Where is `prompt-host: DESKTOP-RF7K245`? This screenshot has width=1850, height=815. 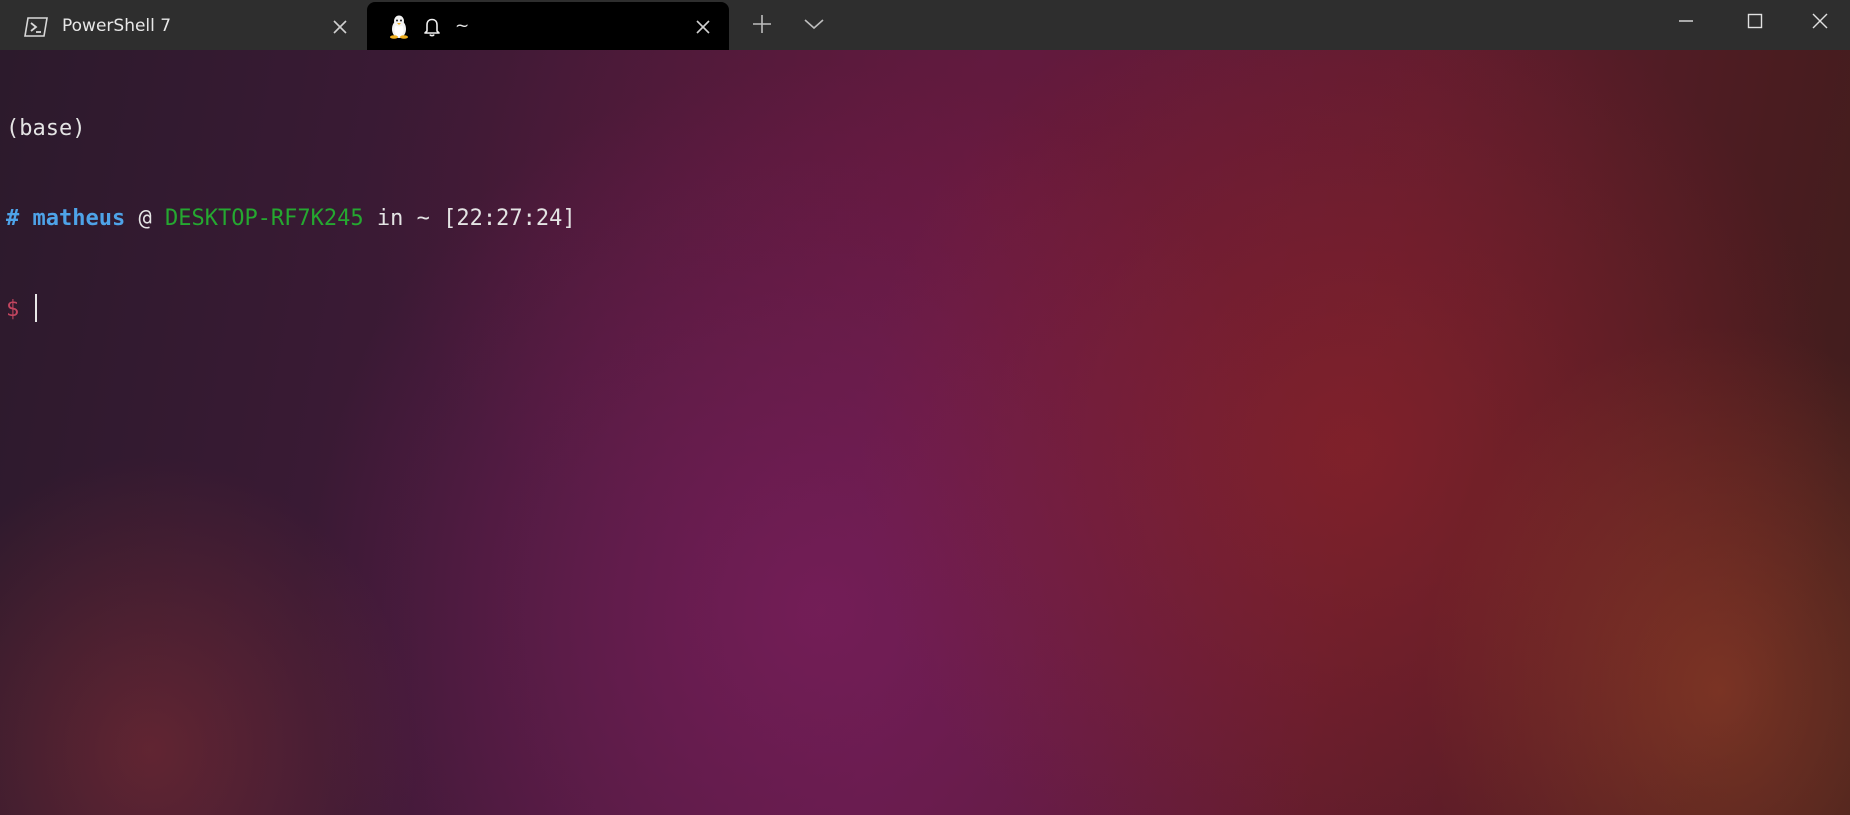
prompt-host: DESKTOP-RF7K245 is located at coordinates (264, 218).